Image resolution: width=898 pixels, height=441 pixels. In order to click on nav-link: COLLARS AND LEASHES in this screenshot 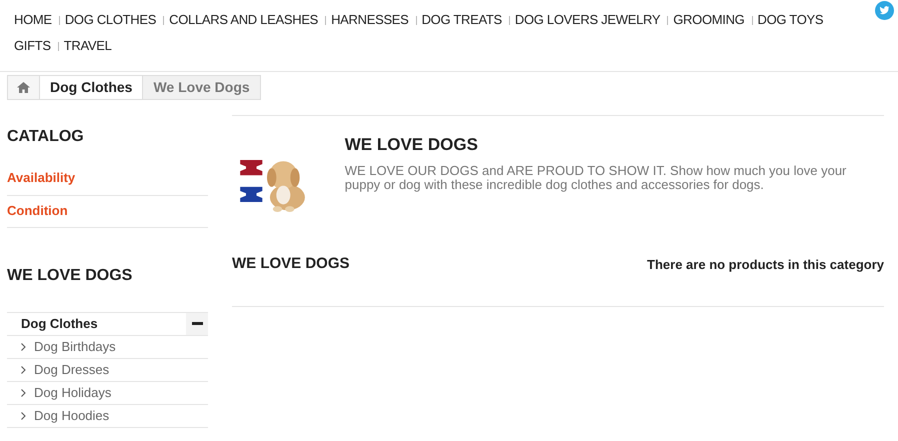, I will do `click(244, 20)`.